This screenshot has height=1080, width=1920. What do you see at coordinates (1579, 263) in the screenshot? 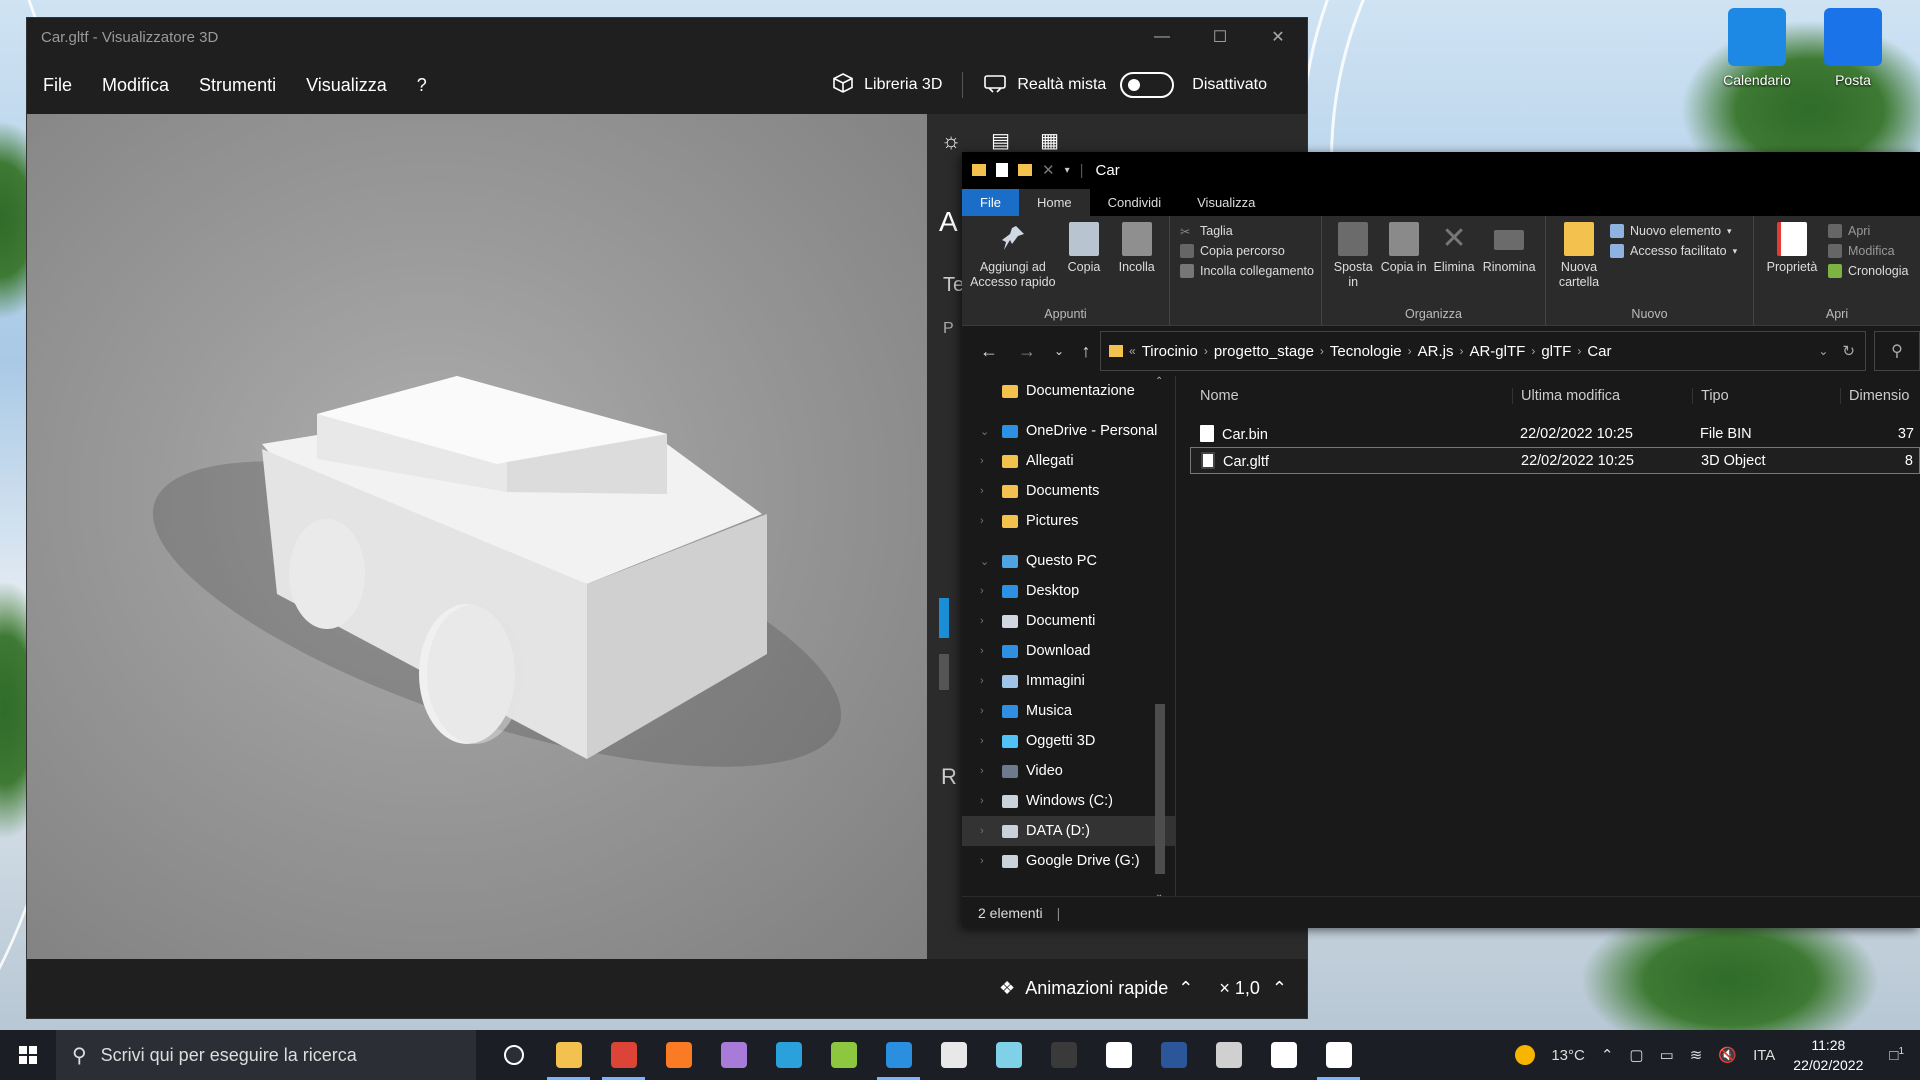
I see `new-folder-button: Nuova cartella` at bounding box center [1579, 263].